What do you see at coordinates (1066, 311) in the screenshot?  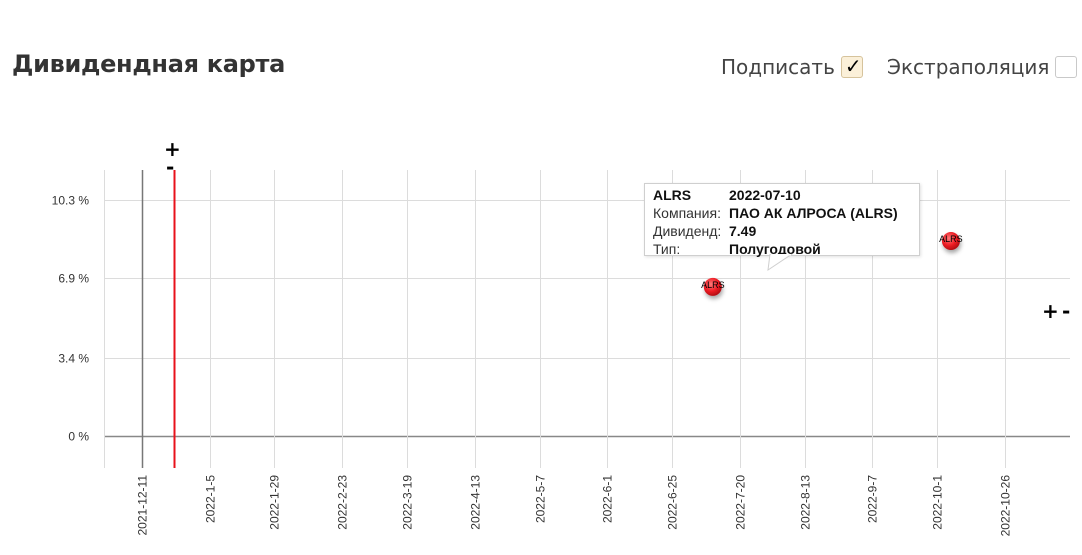 I see `zoom-out-right-button: -` at bounding box center [1066, 311].